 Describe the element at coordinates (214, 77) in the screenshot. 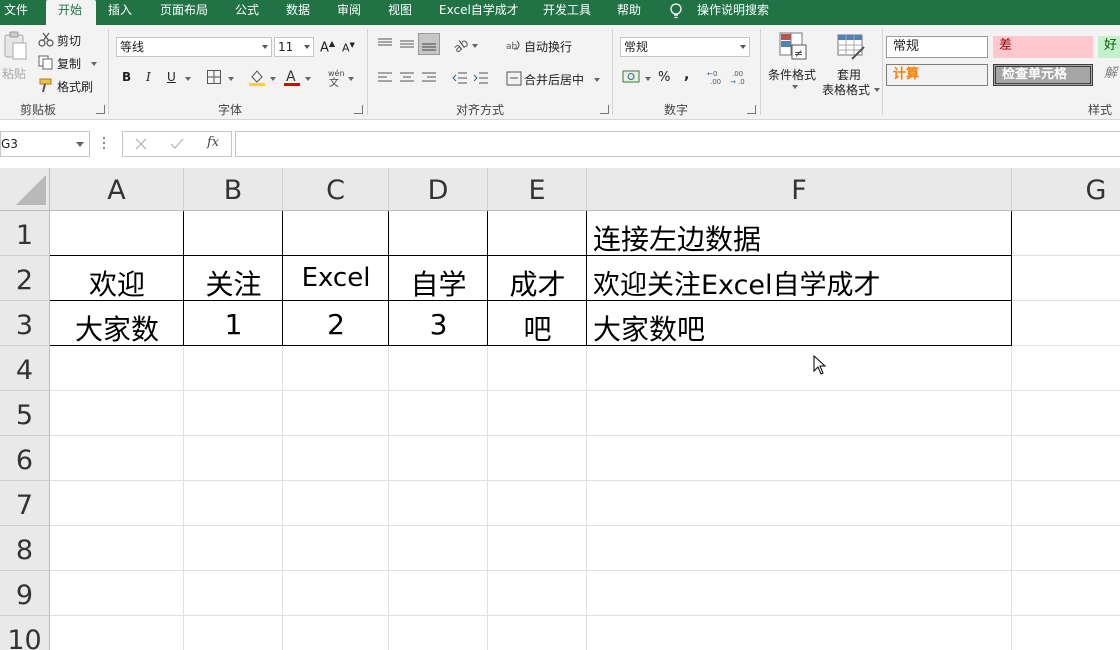

I see `borders-icon` at that location.